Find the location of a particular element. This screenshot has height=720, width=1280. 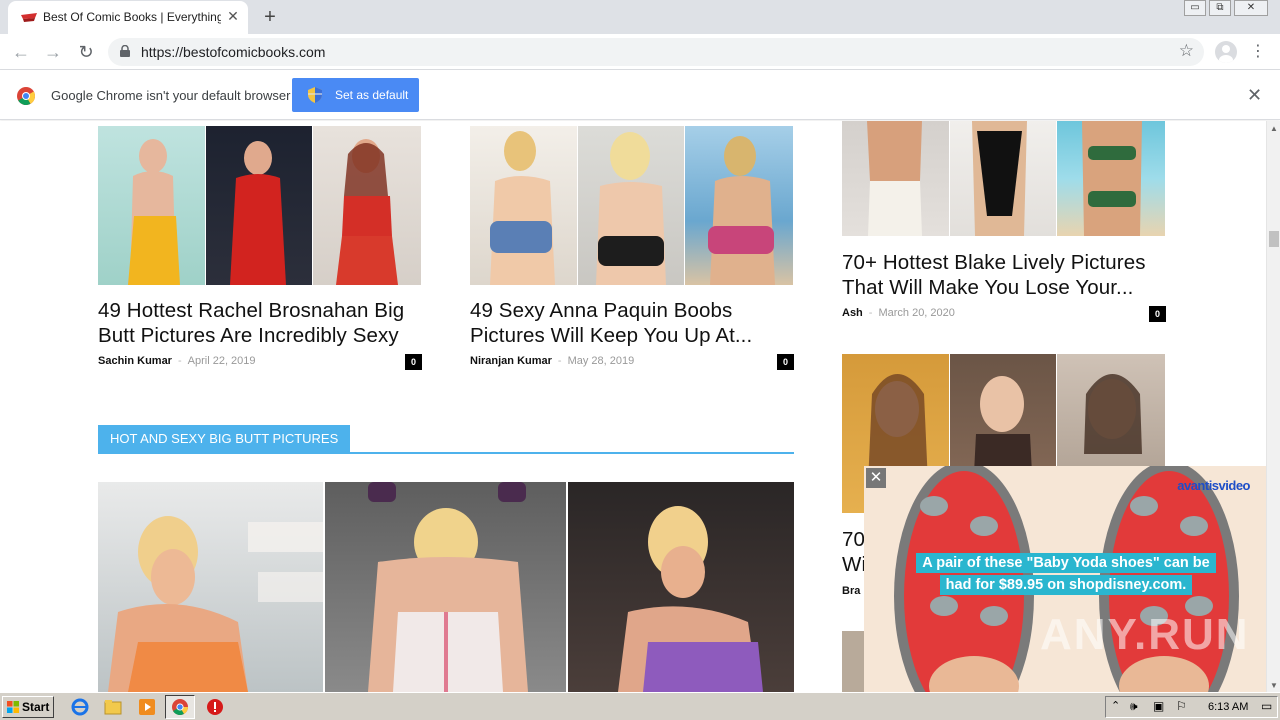

reload-icon: ↻ is located at coordinates (86, 52).